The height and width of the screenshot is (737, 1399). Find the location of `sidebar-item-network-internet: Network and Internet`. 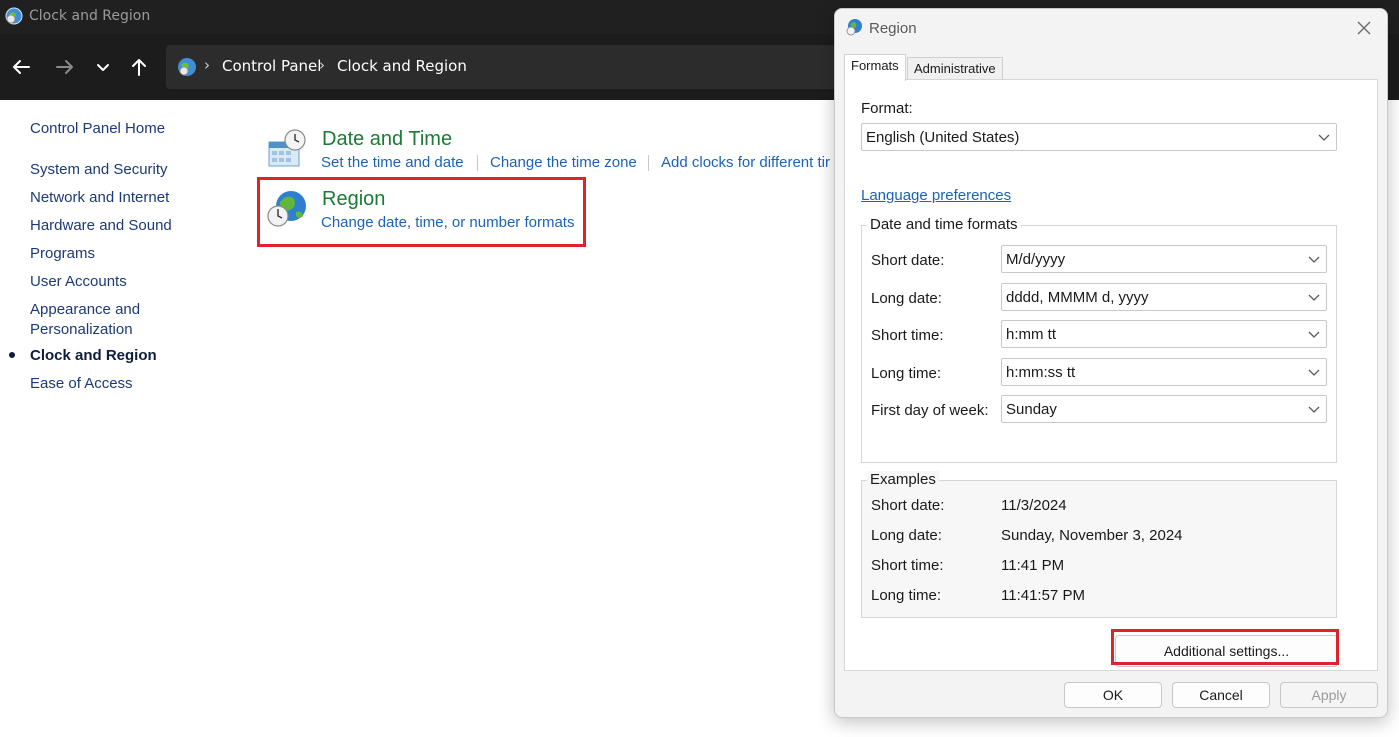

sidebar-item-network-internet: Network and Internet is located at coordinates (99, 198).